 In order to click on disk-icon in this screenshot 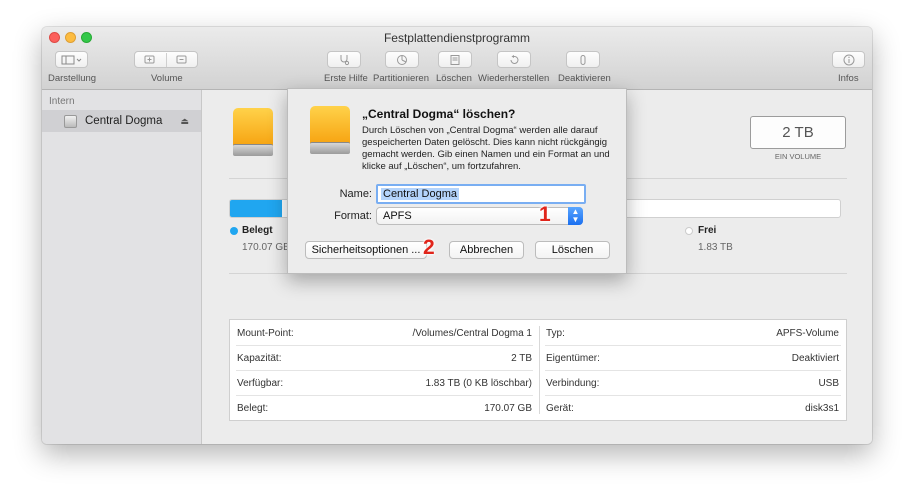, I will do `click(70, 121)`.